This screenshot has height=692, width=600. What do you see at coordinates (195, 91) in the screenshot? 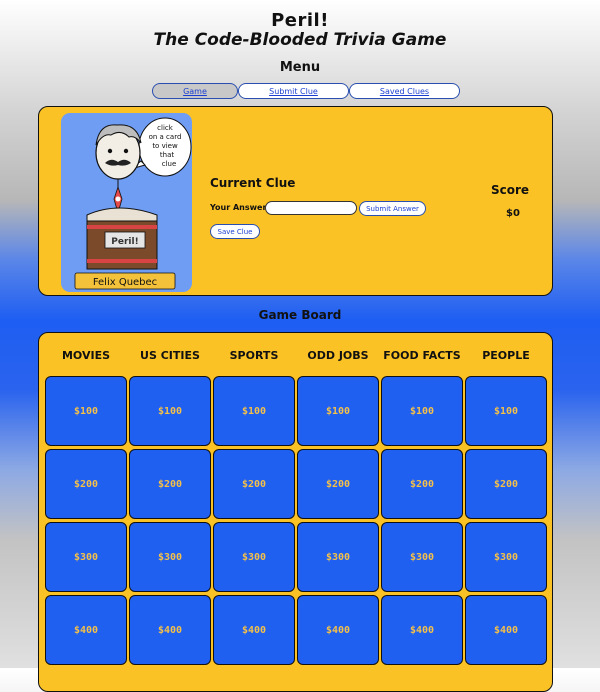
I see `nav-game-button: Game` at bounding box center [195, 91].